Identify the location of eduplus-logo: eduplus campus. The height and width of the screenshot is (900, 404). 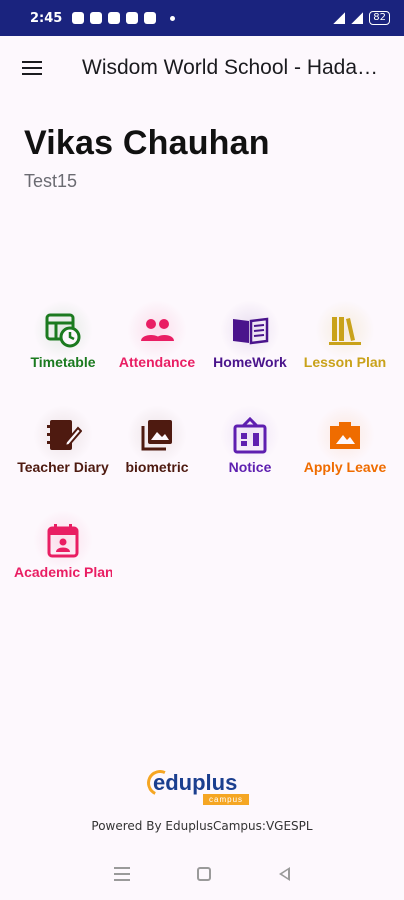
(200, 787).